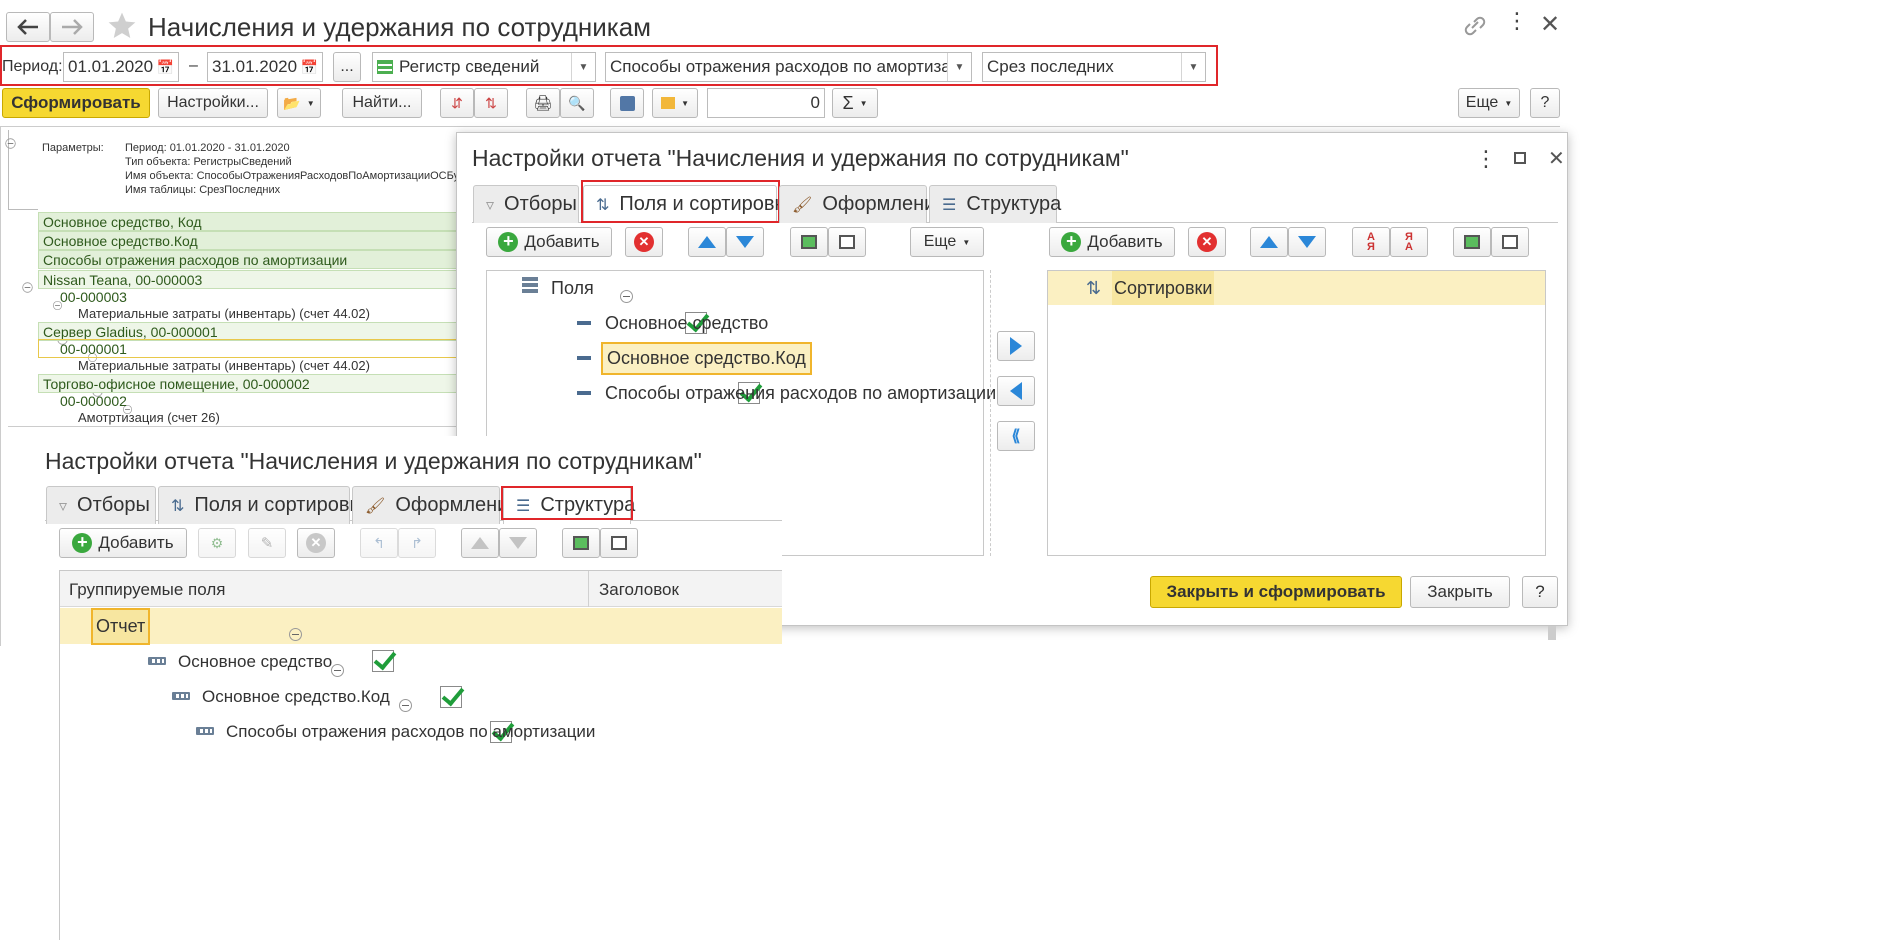 Image resolution: width=1885 pixels, height=940 pixels. What do you see at coordinates (1296, 413) in the screenshot?
I see `sort-list` at bounding box center [1296, 413].